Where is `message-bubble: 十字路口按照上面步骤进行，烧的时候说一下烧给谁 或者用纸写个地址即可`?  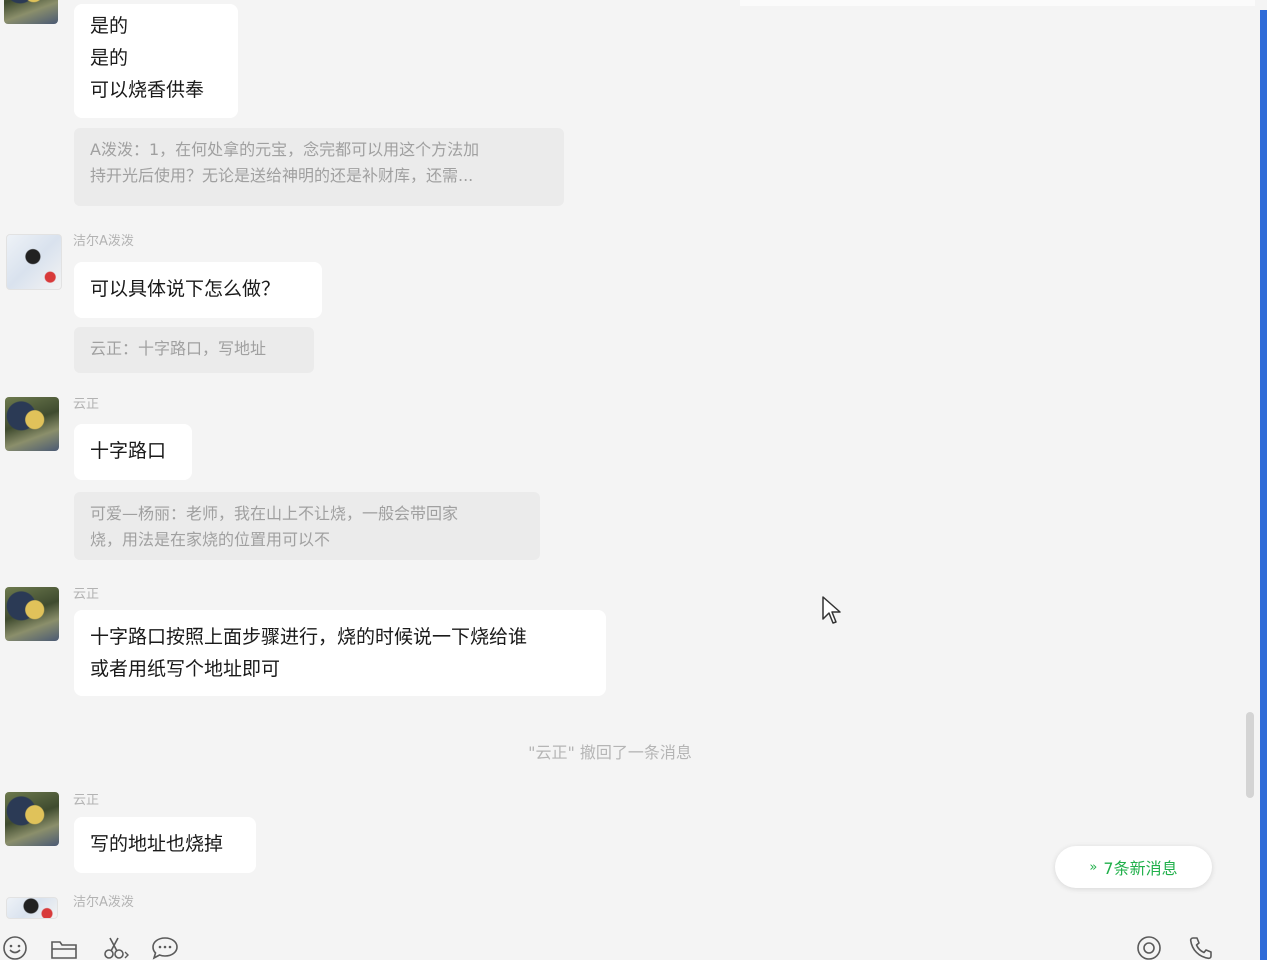 message-bubble: 十字路口按照上面步骤进行，烧的时候说一下烧给谁 或者用纸写个地址即可 is located at coordinates (340, 653).